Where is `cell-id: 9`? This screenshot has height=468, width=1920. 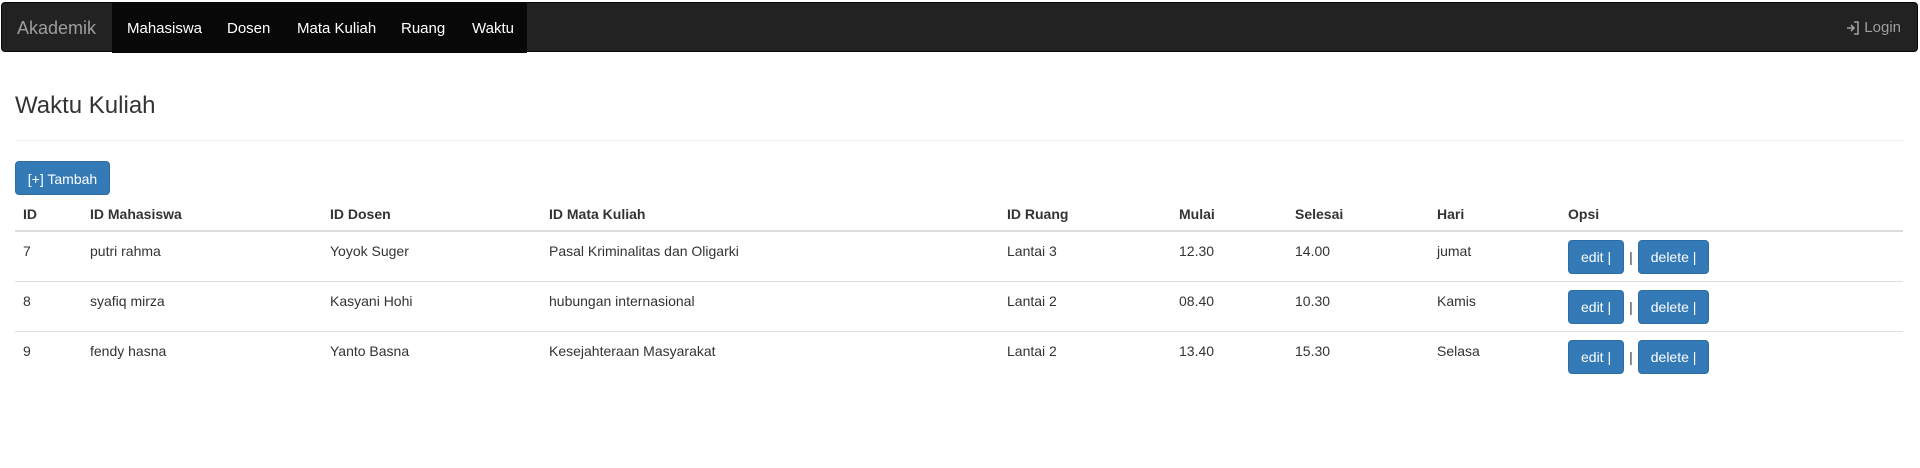 cell-id: 9 is located at coordinates (27, 350).